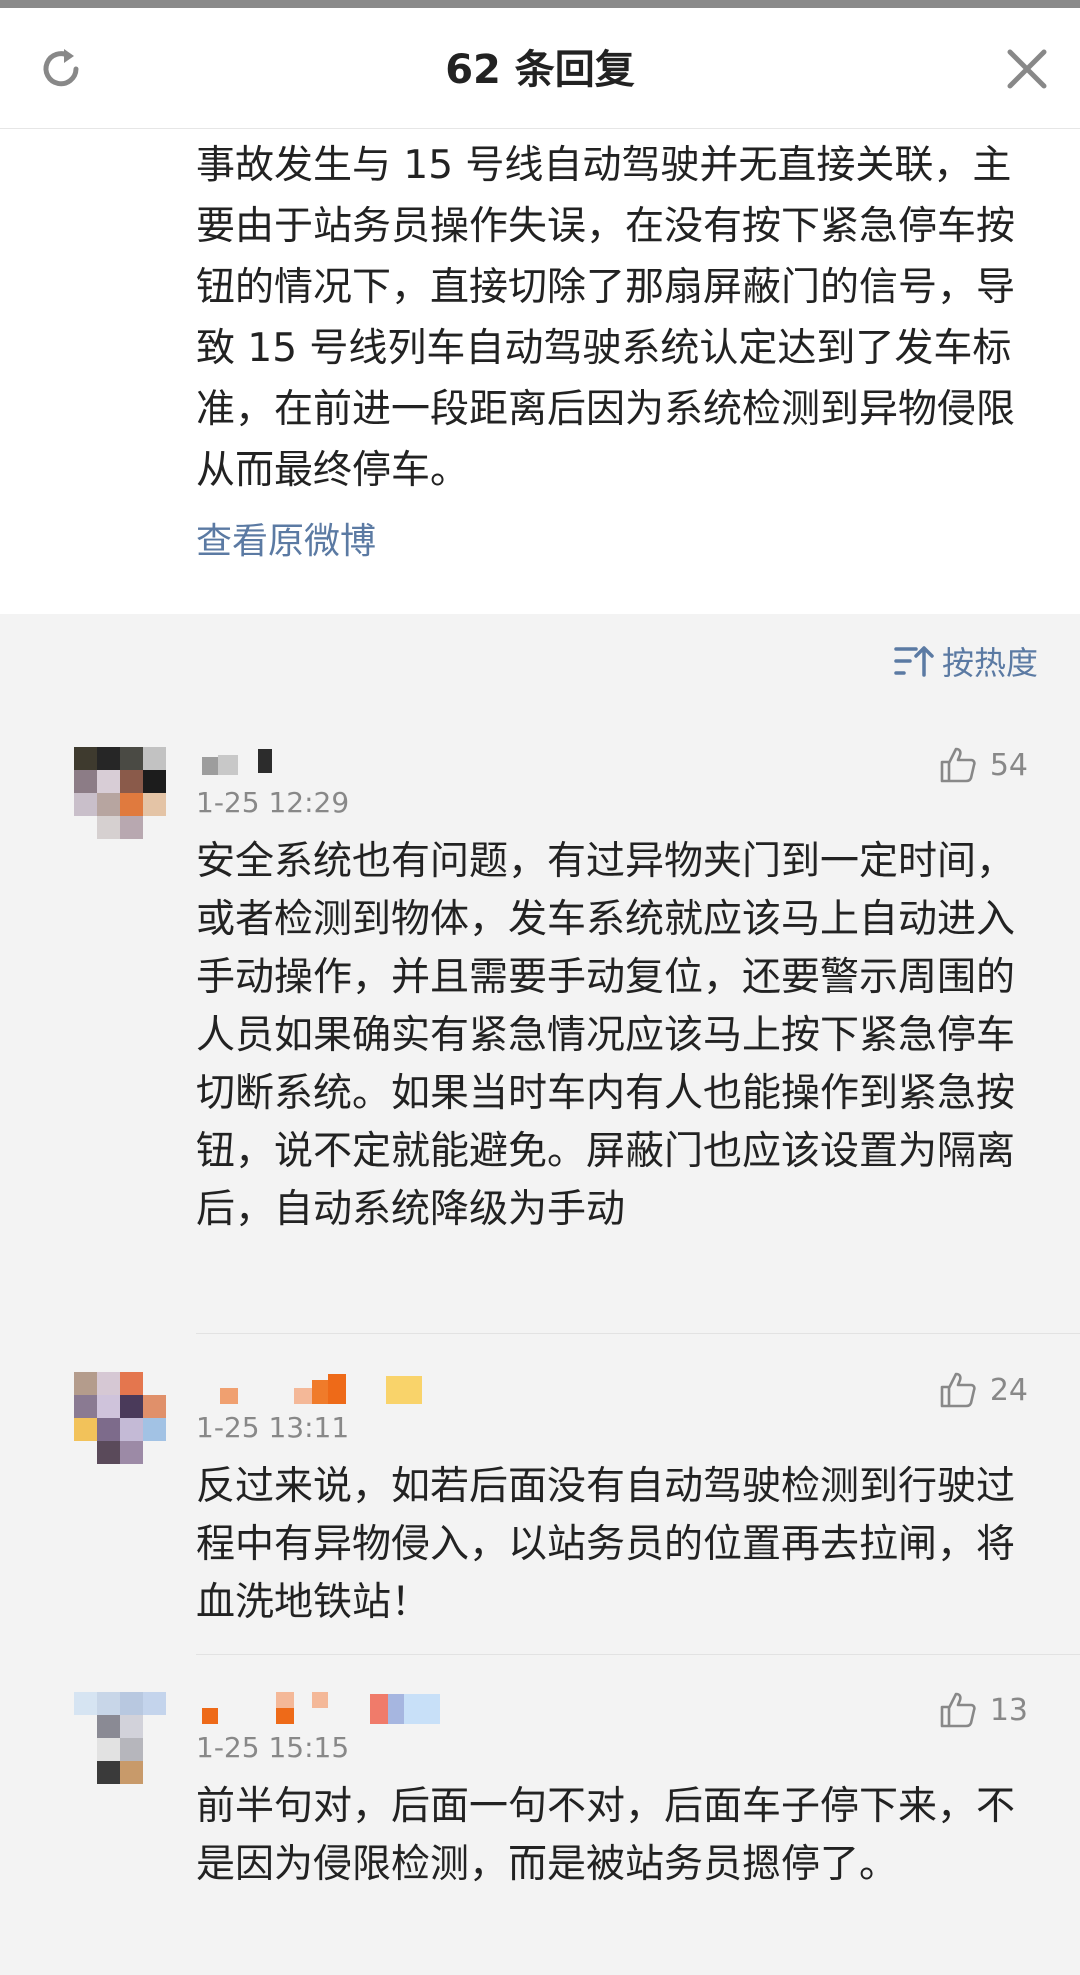 This screenshot has height=1975, width=1080. I want to click on close-icon, so click(1027, 69).